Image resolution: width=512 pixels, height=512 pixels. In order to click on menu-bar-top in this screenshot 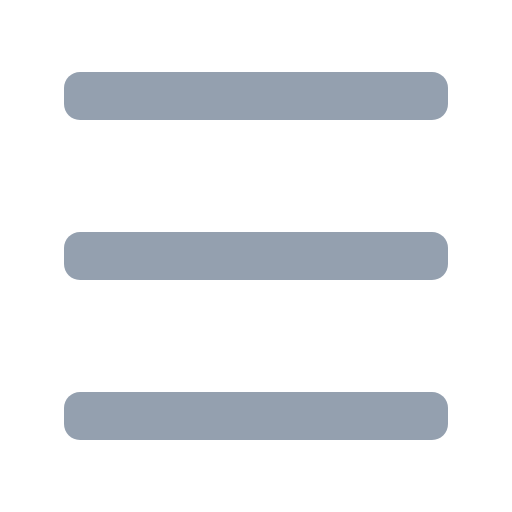, I will do `click(256, 96)`.